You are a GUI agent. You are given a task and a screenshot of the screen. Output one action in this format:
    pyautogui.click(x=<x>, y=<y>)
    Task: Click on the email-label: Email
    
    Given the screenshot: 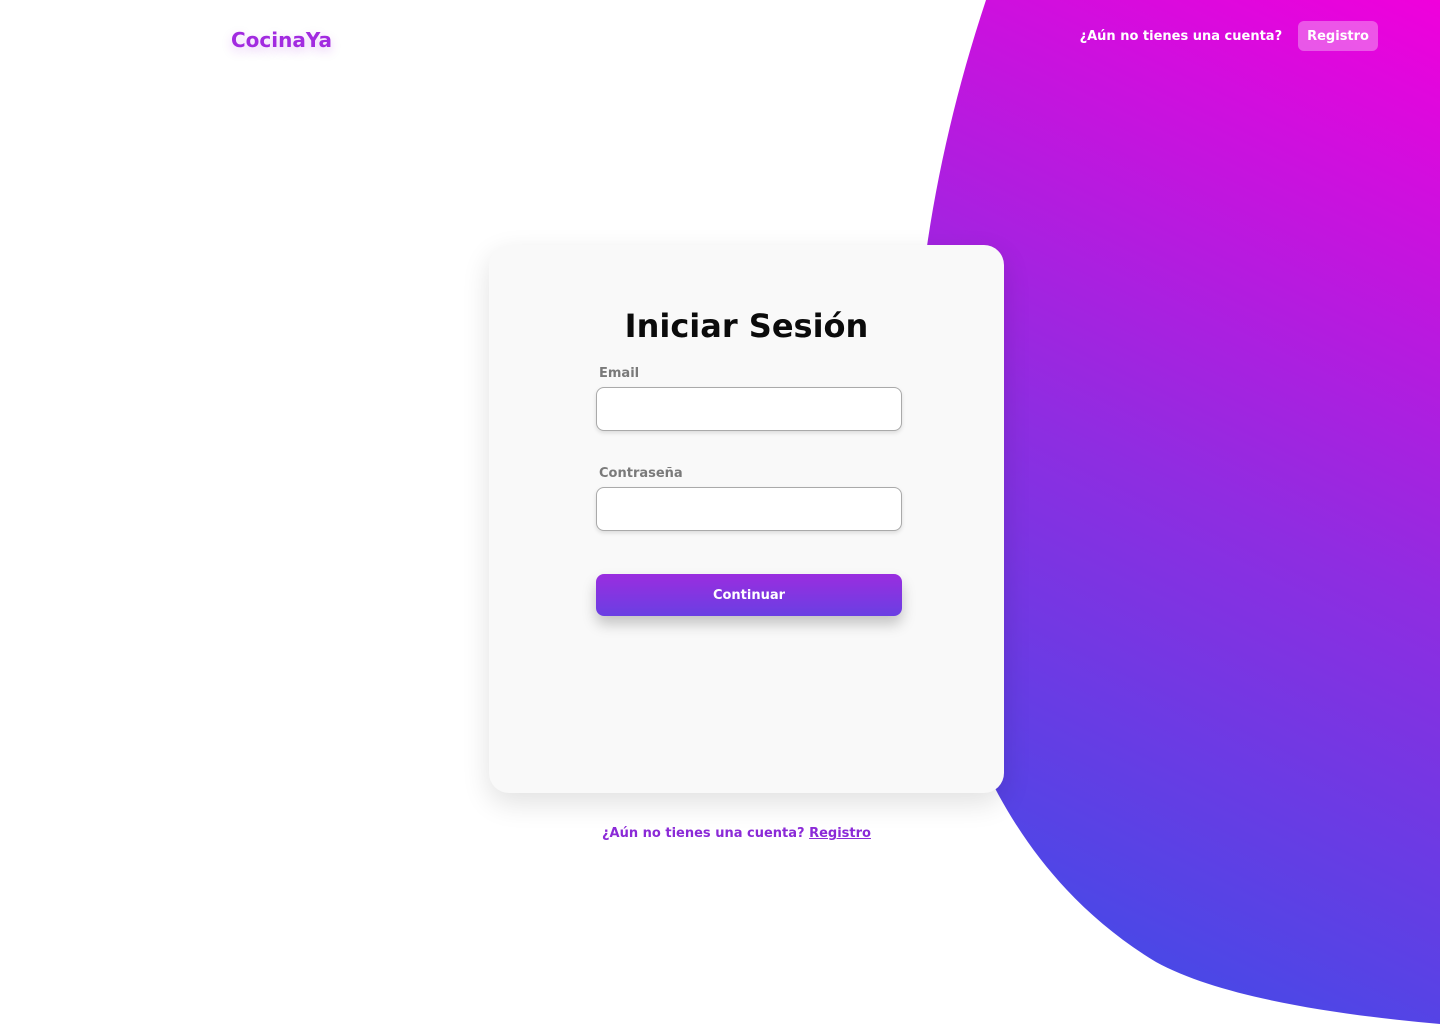 What is the action you would take?
    pyautogui.click(x=619, y=373)
    